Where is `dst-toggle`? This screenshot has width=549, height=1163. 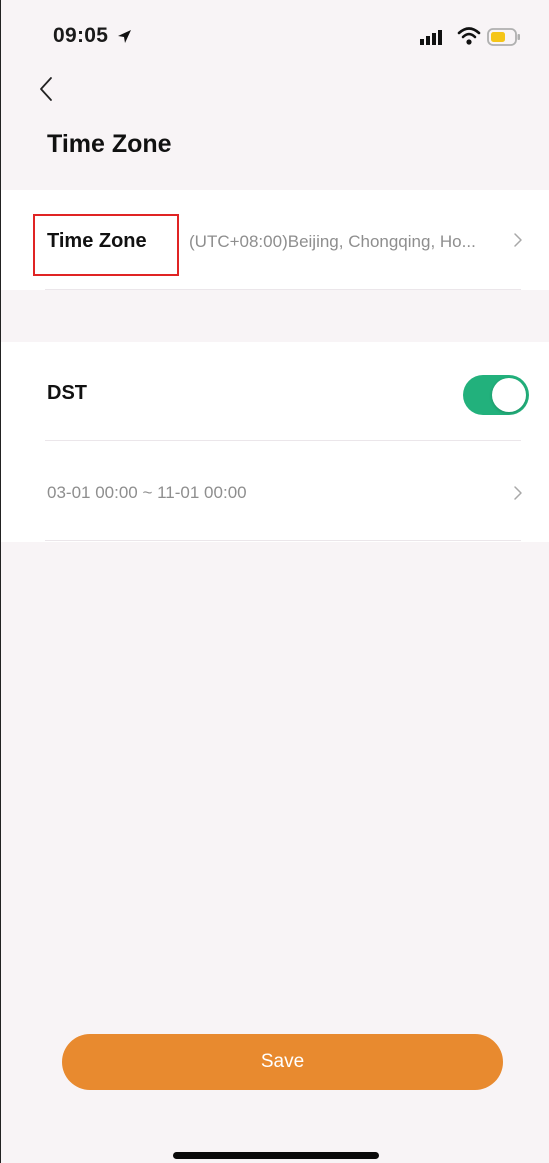
dst-toggle is located at coordinates (496, 395).